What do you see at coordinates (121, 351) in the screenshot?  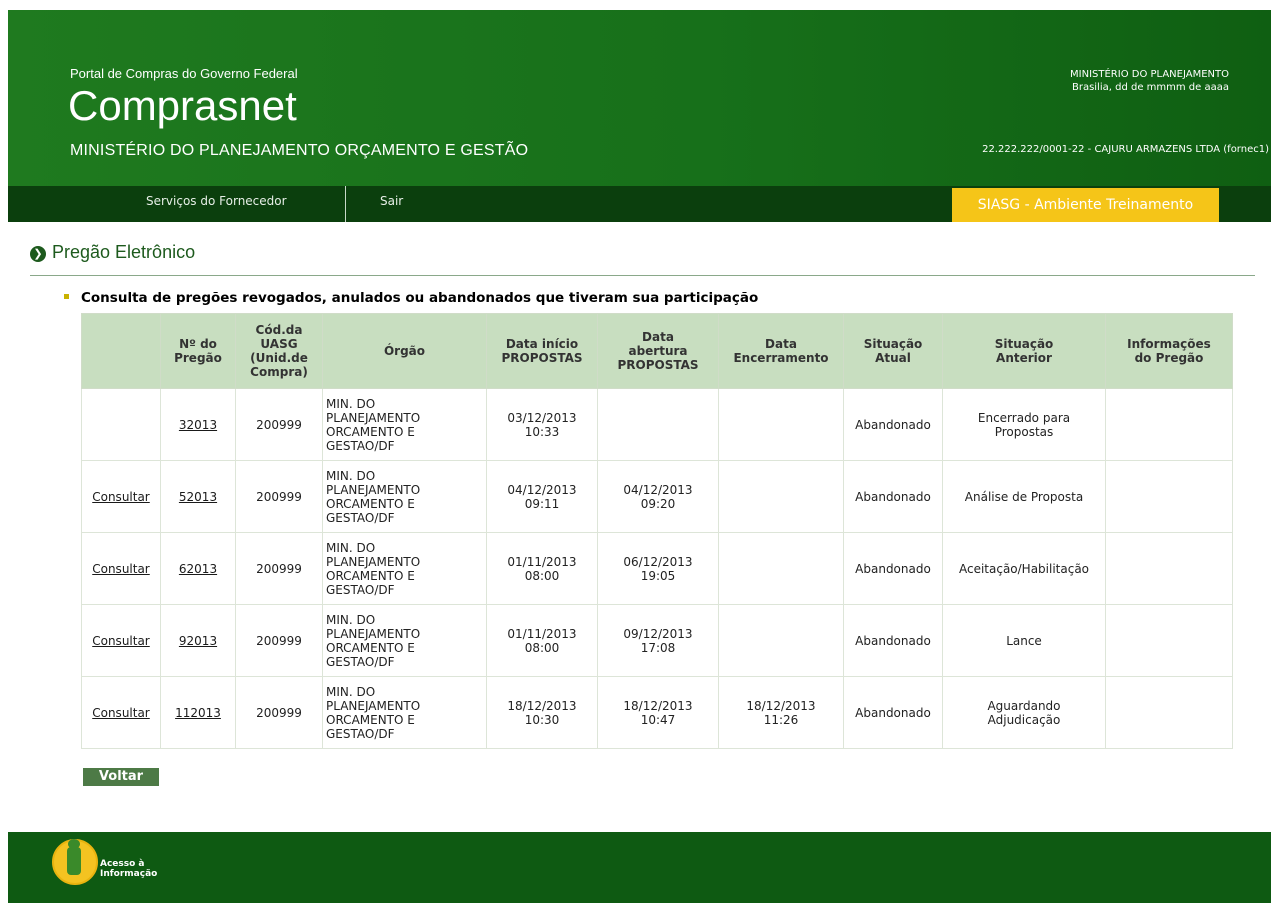 I see `col-consultar` at bounding box center [121, 351].